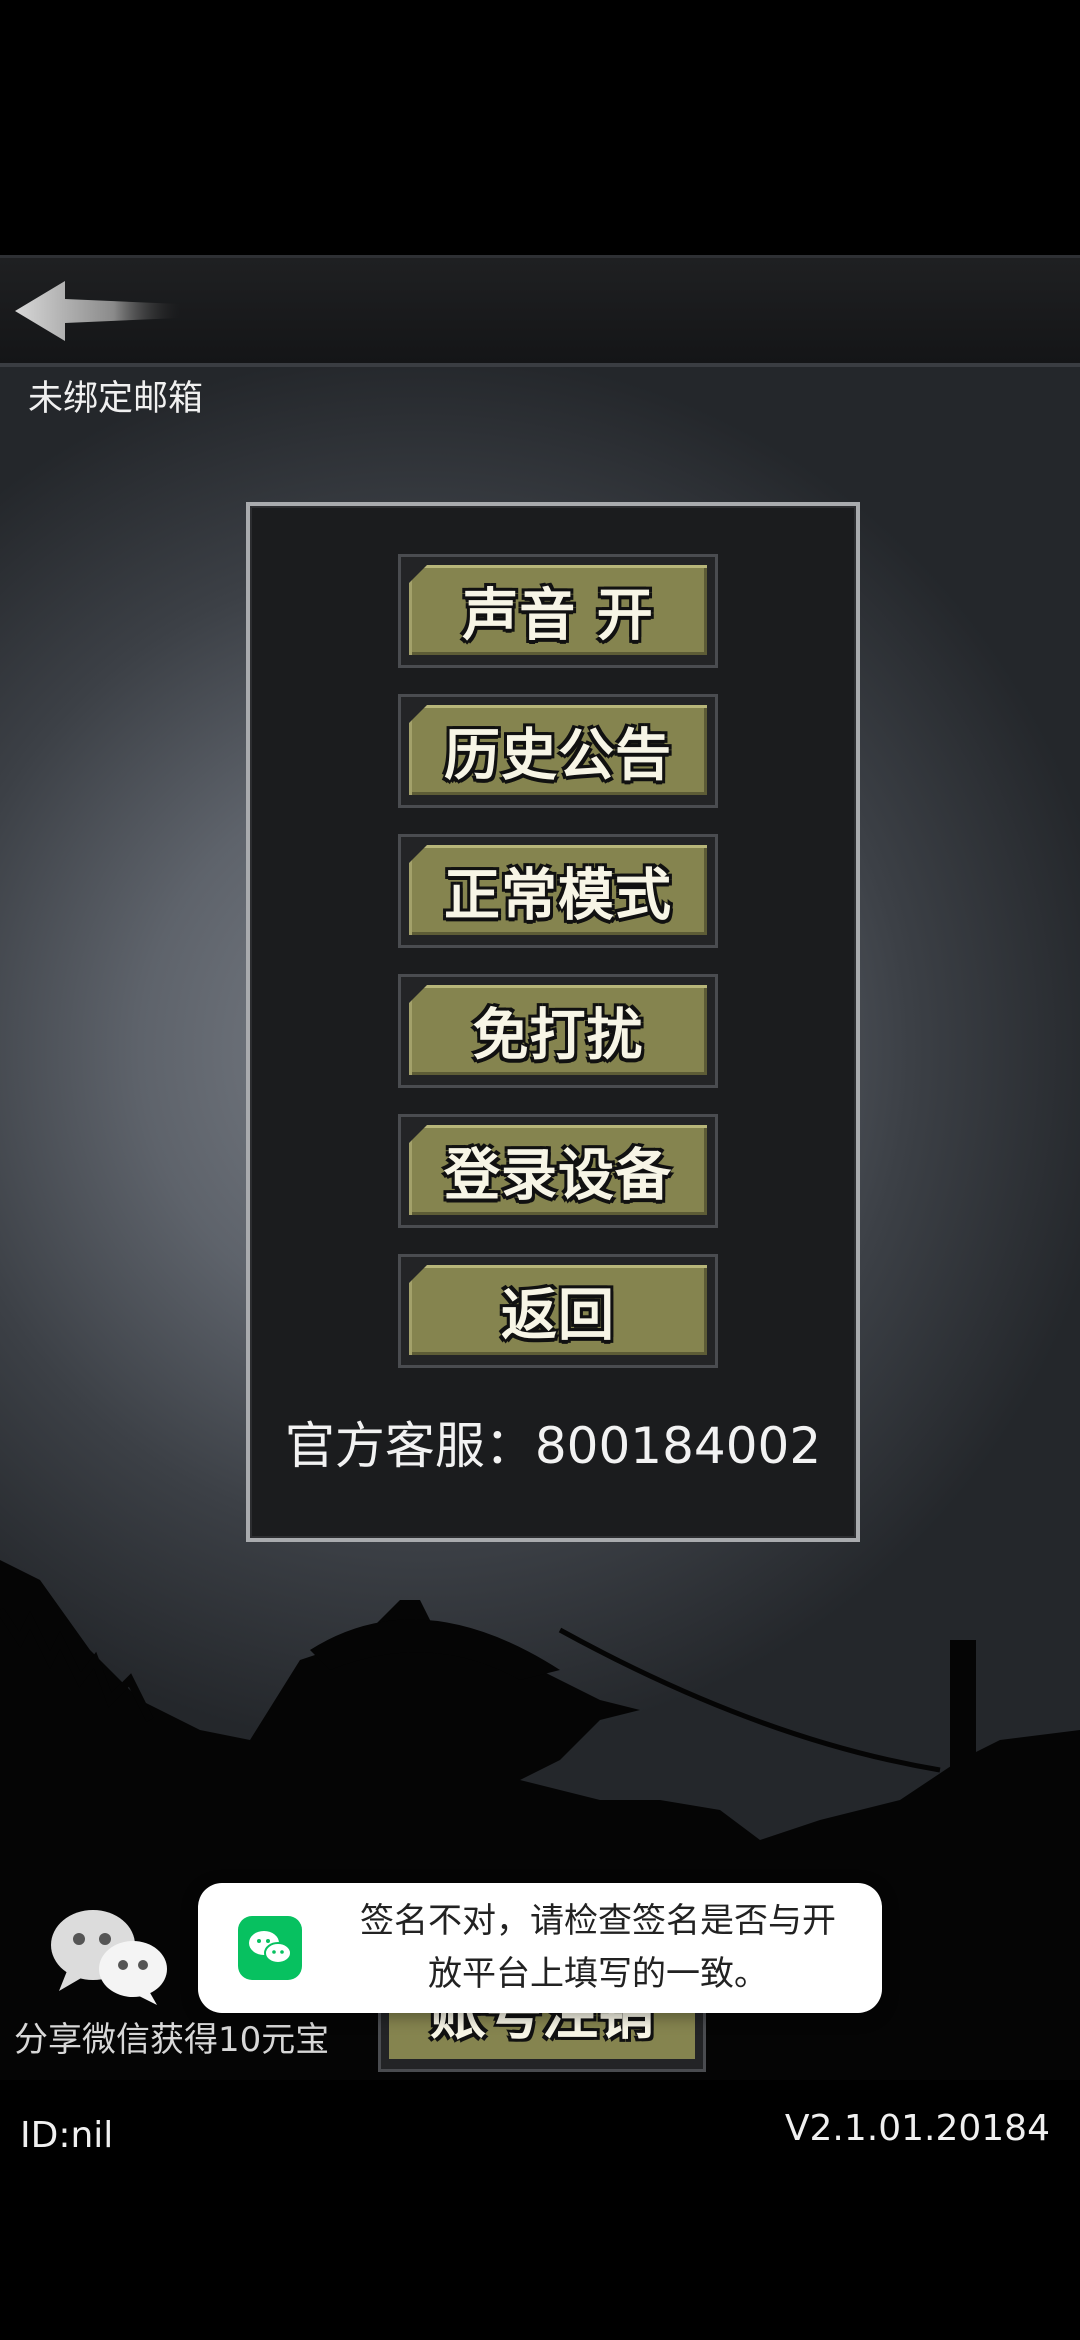 This screenshot has width=1080, height=2340. I want to click on return-label: 返回, so click(558, 1316).